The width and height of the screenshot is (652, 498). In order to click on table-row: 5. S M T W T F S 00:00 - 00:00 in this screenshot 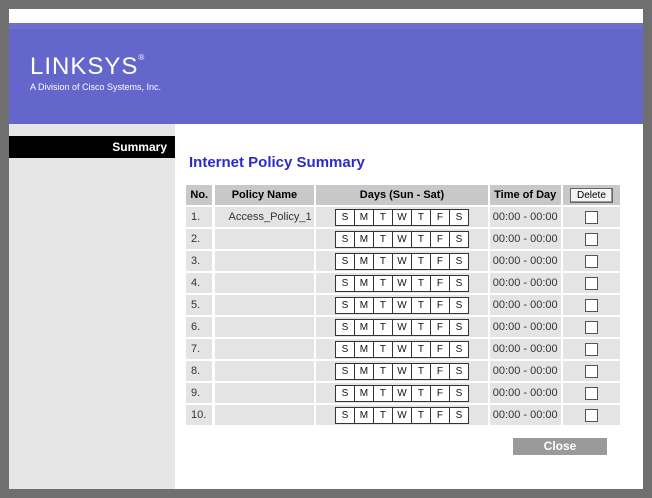, I will do `click(403, 305)`.